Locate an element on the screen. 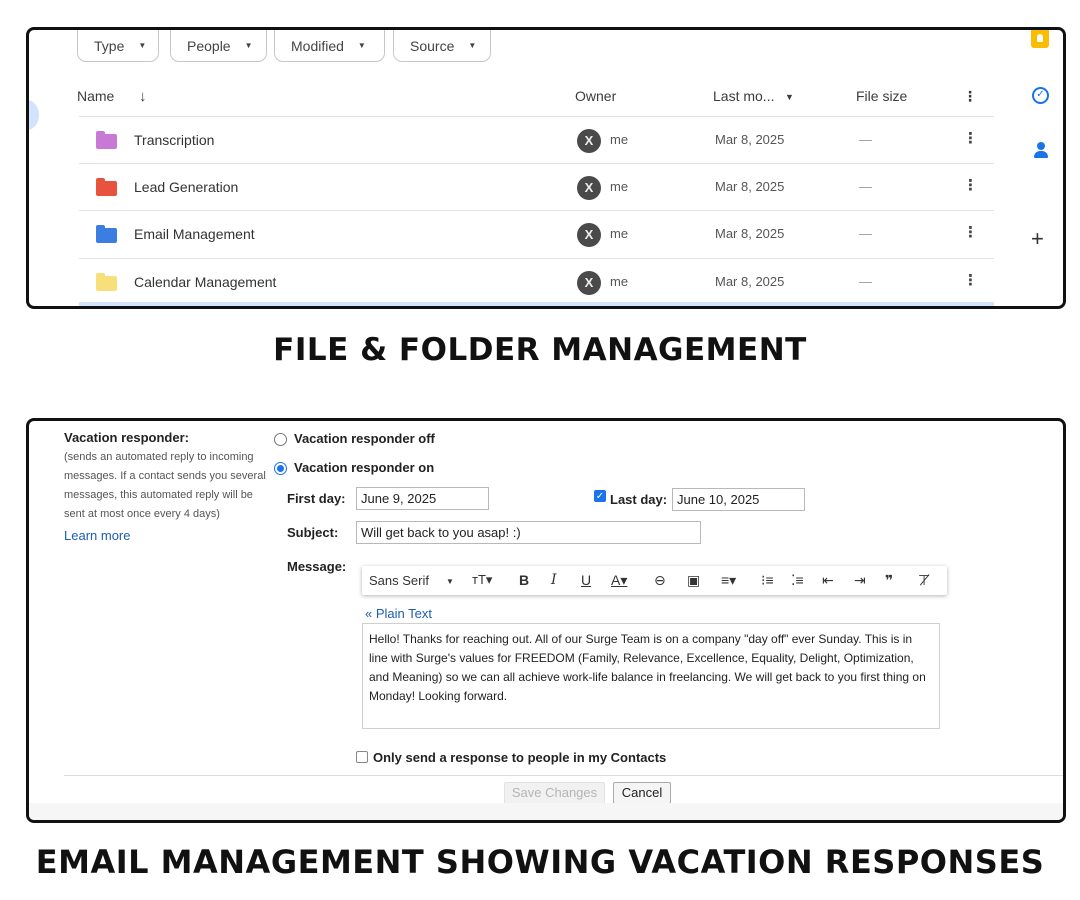 Image resolution: width=1080 pixels, height=900 pixels. responder-on-label: Vacation responder on is located at coordinates (364, 467).